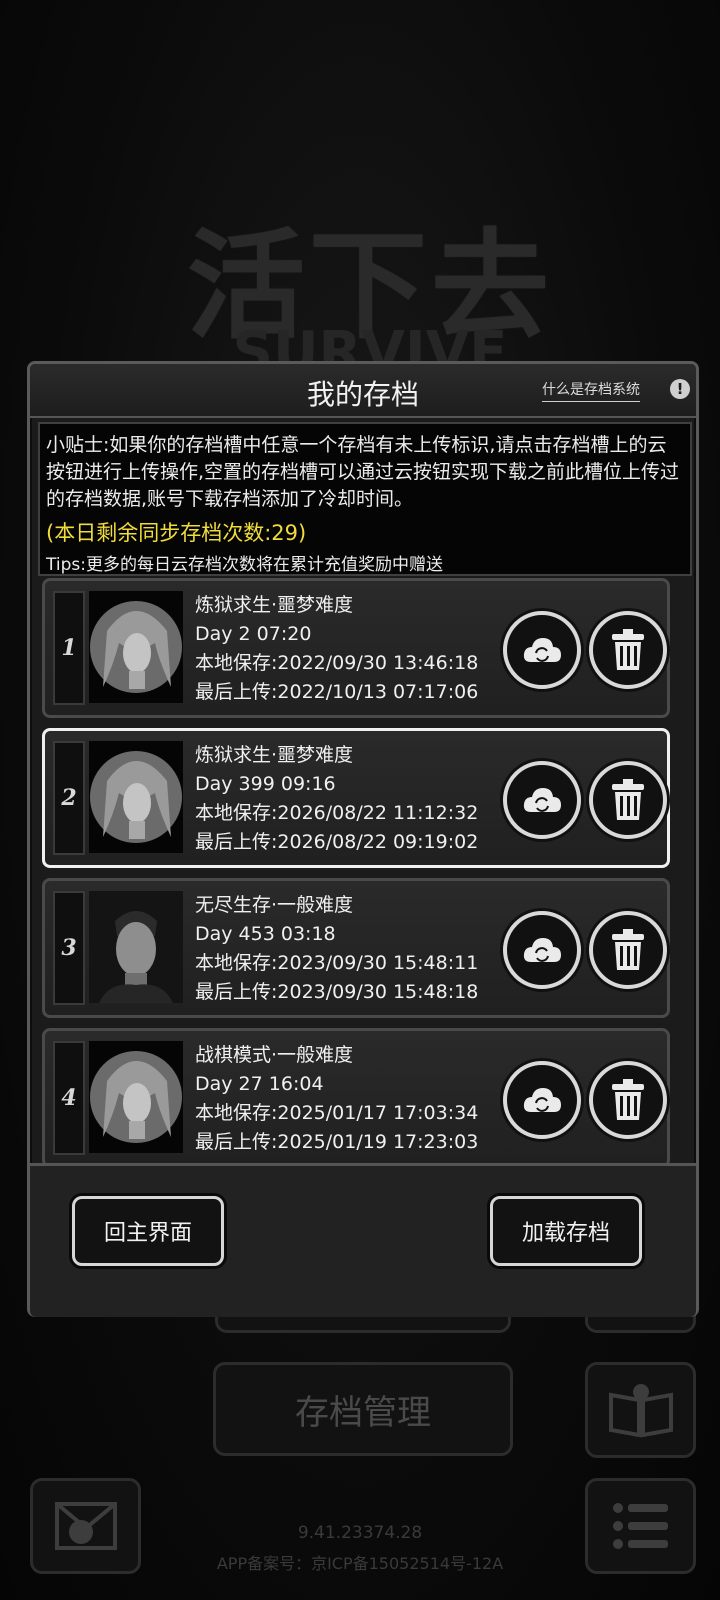 This screenshot has height=1600, width=720. What do you see at coordinates (337, 992) in the screenshot?
I see `slot-last-upload: 最后上传:2023/09/30 15:48:18` at bounding box center [337, 992].